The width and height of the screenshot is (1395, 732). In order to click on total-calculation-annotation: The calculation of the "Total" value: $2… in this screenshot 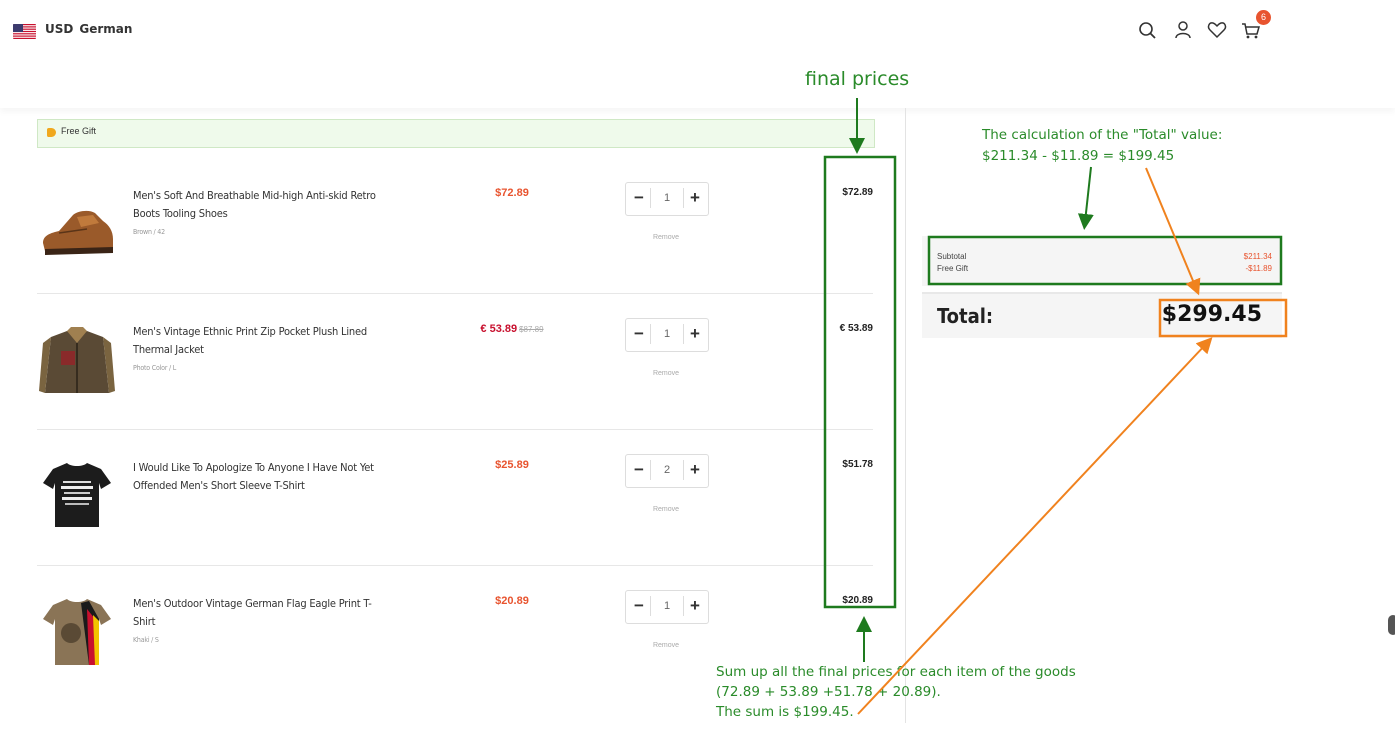, I will do `click(1102, 146)`.